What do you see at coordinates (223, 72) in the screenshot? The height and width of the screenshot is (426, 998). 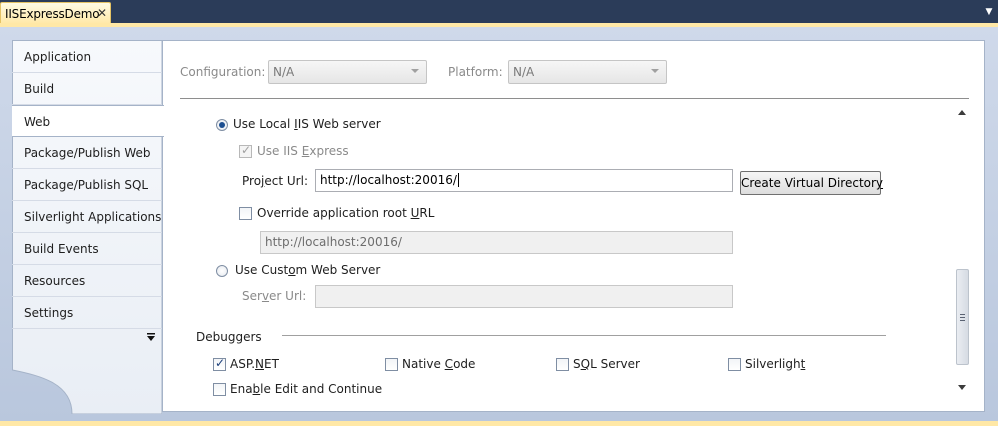 I see `configuration-label: Configuration:` at bounding box center [223, 72].